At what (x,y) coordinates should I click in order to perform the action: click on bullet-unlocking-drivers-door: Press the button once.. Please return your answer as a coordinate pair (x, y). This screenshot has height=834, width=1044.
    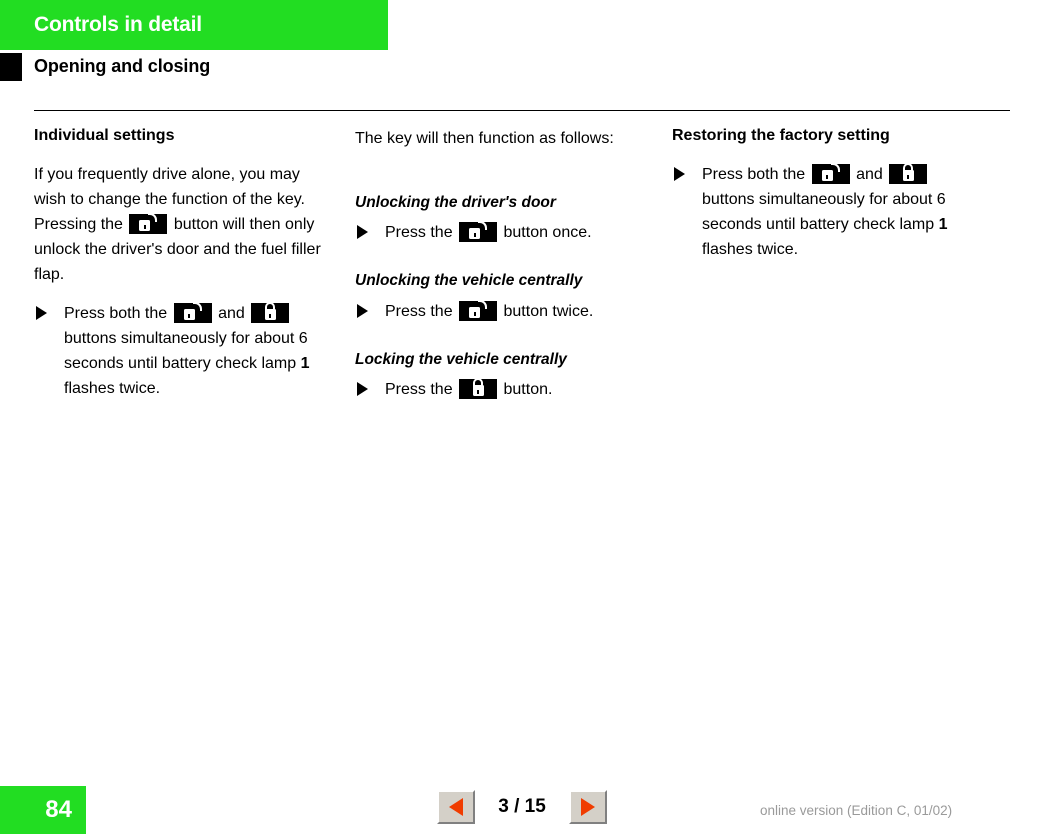
    Looking at the image, I should click on (500, 232).